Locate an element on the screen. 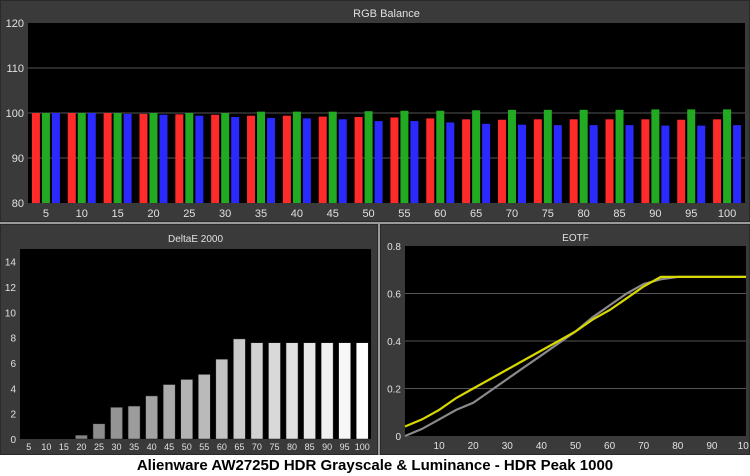 The height and width of the screenshot is (476, 750). y-tick-label: 100 is located at coordinates (15, 114).